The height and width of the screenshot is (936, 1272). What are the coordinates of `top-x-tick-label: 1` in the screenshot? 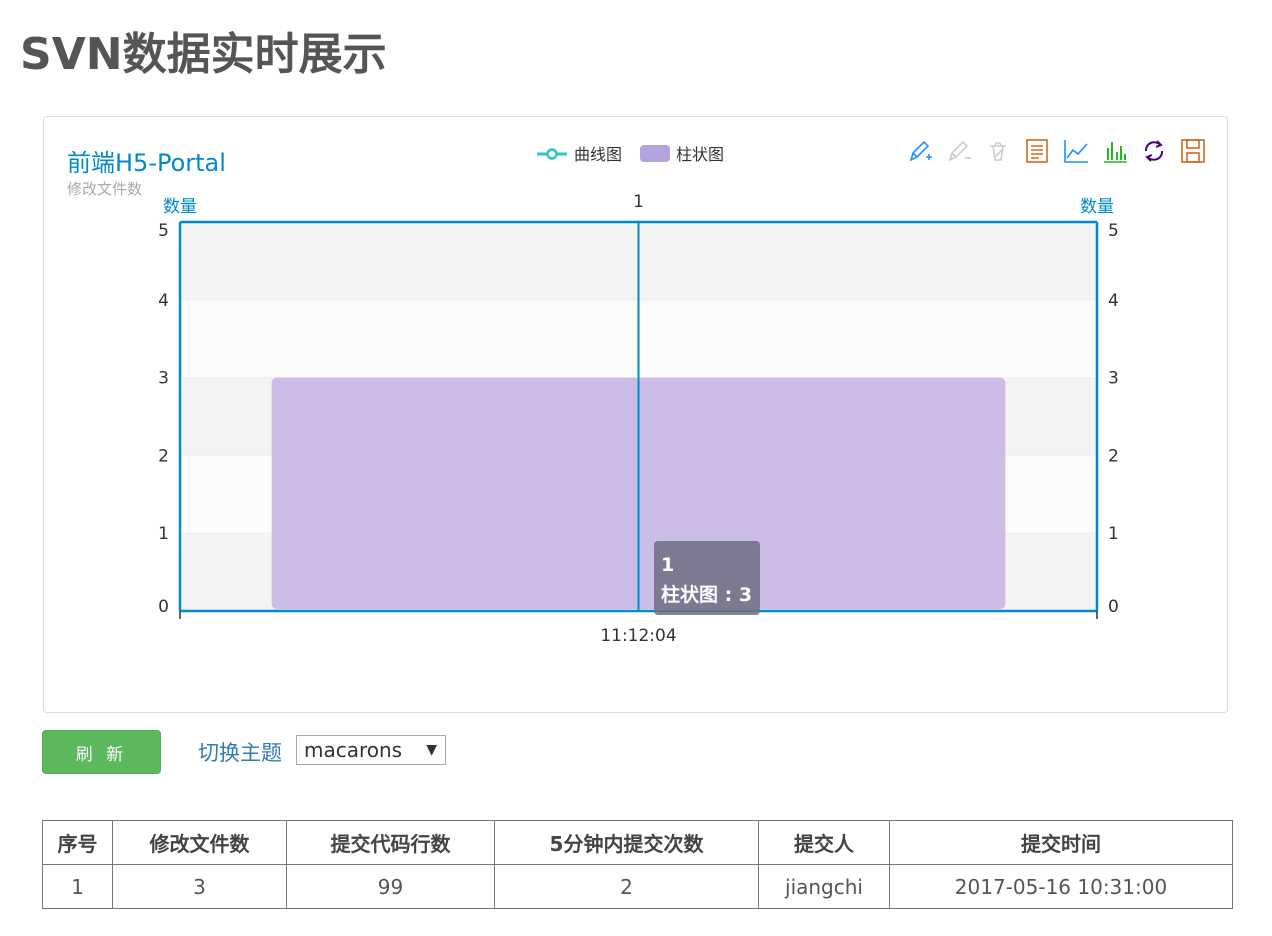 It's located at (638, 202).